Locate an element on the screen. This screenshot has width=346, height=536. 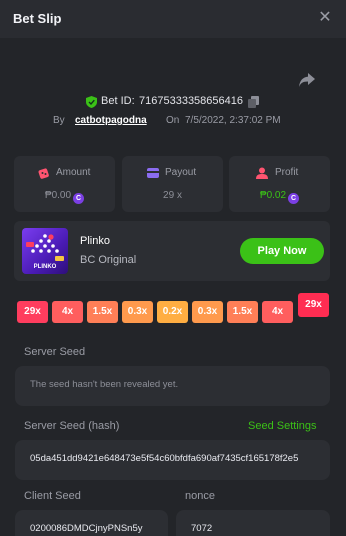
bet-date: 7/5/2022, 2:37:02 PM is located at coordinates (233, 120).